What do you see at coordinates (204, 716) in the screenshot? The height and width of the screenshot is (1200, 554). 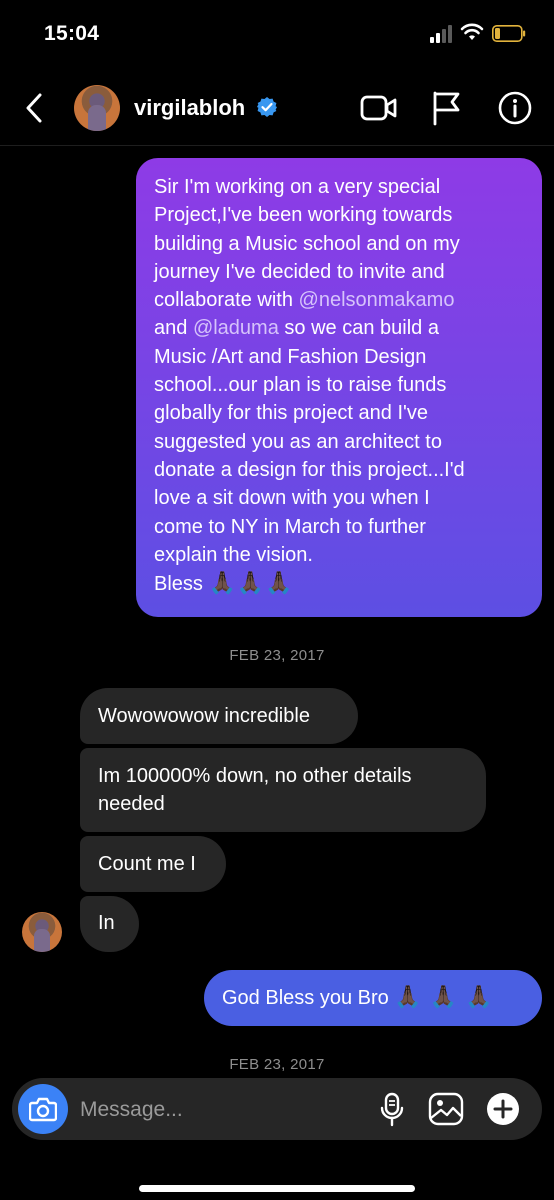 I see `message-text: Wowowowow incredible` at bounding box center [204, 716].